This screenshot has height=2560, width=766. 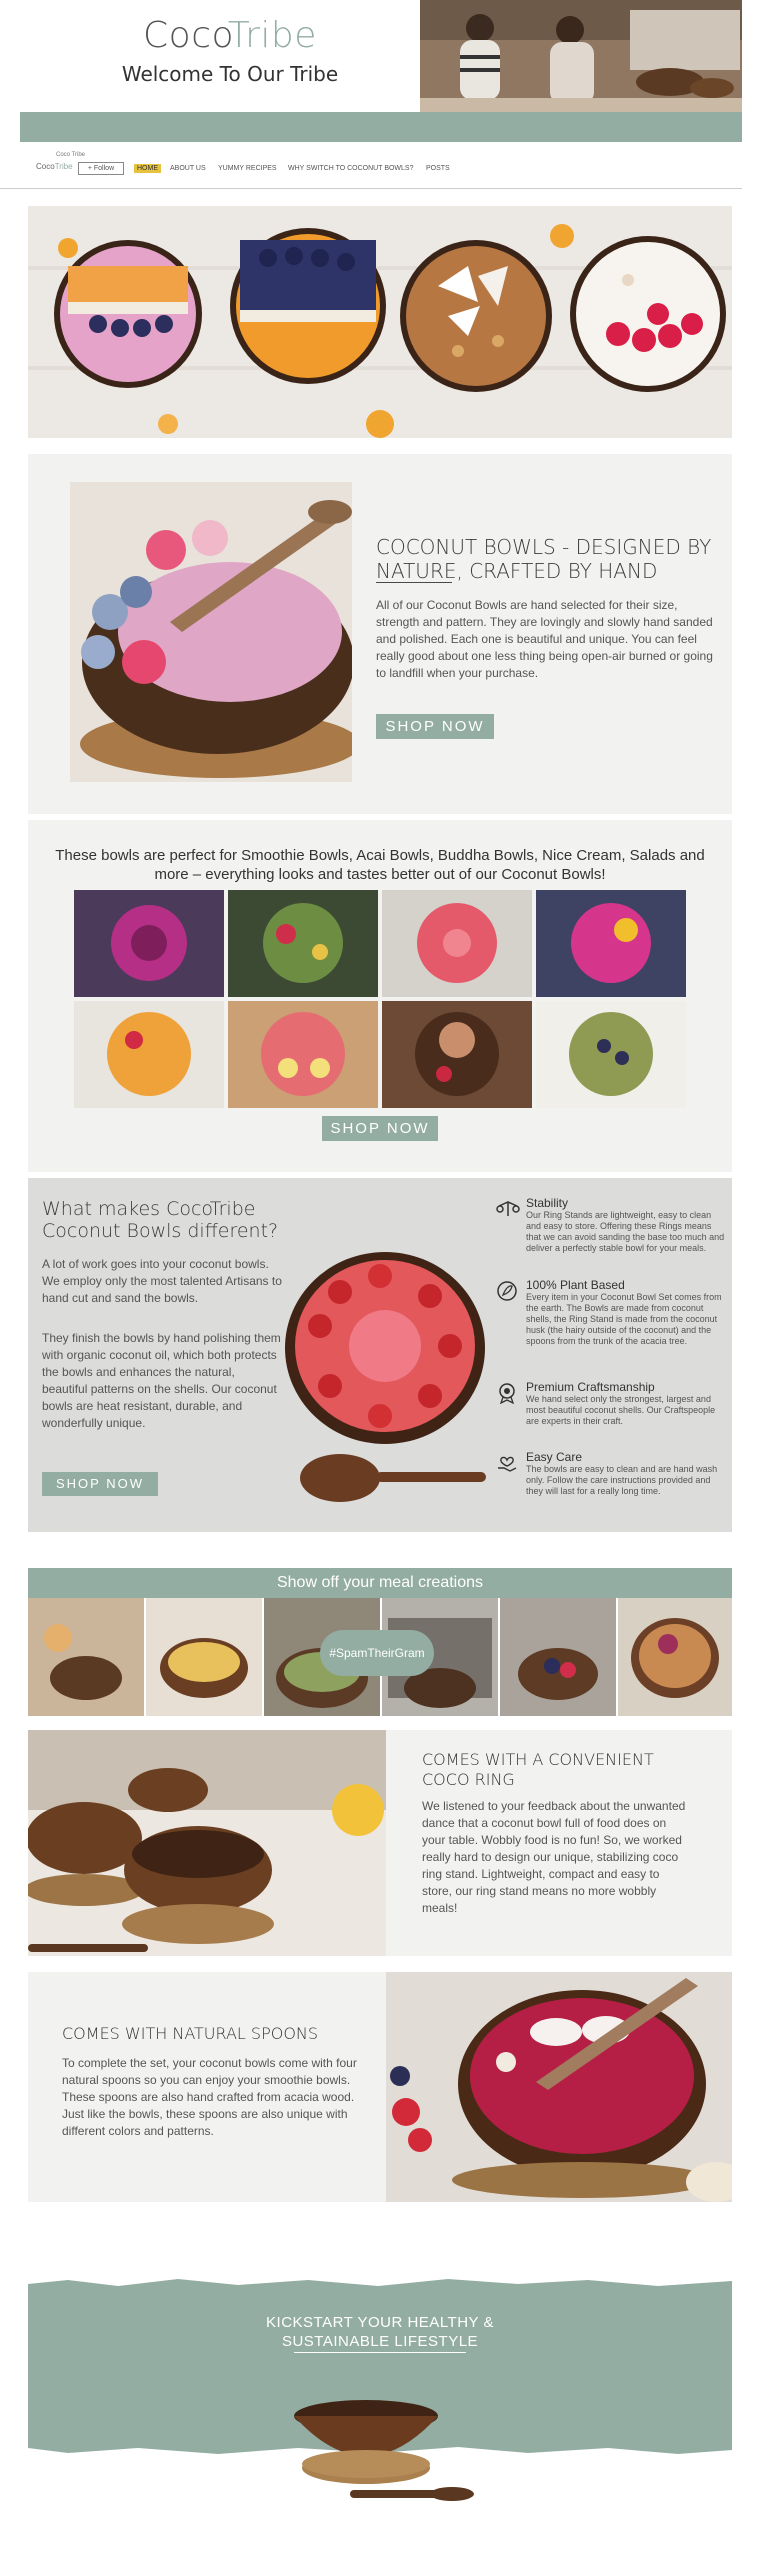 What do you see at coordinates (230, 74) in the screenshot?
I see `header-tagline: Welcome To Our Tribe` at bounding box center [230, 74].